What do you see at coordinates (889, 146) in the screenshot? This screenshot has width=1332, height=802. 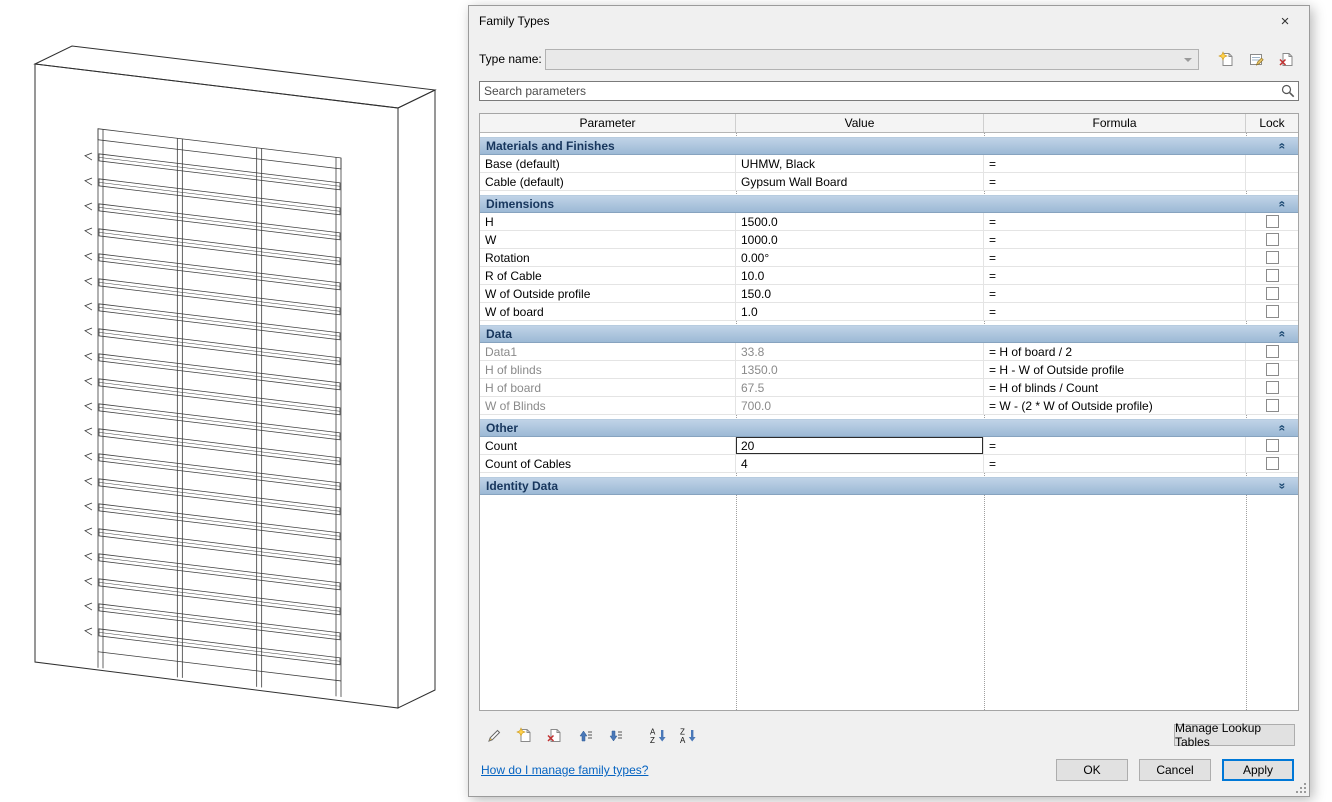 I see `group-header-materials-and-finishes: Materials and Finishes «` at bounding box center [889, 146].